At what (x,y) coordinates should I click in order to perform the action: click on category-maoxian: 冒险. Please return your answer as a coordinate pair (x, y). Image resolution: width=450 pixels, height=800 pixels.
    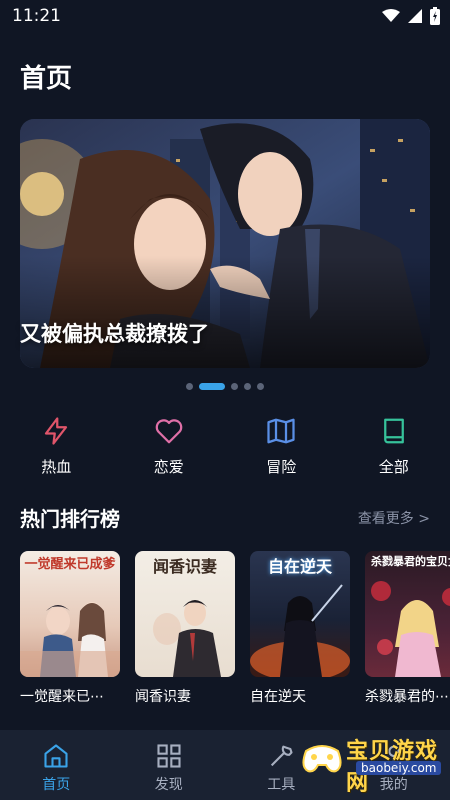
    Looking at the image, I should click on (281, 446).